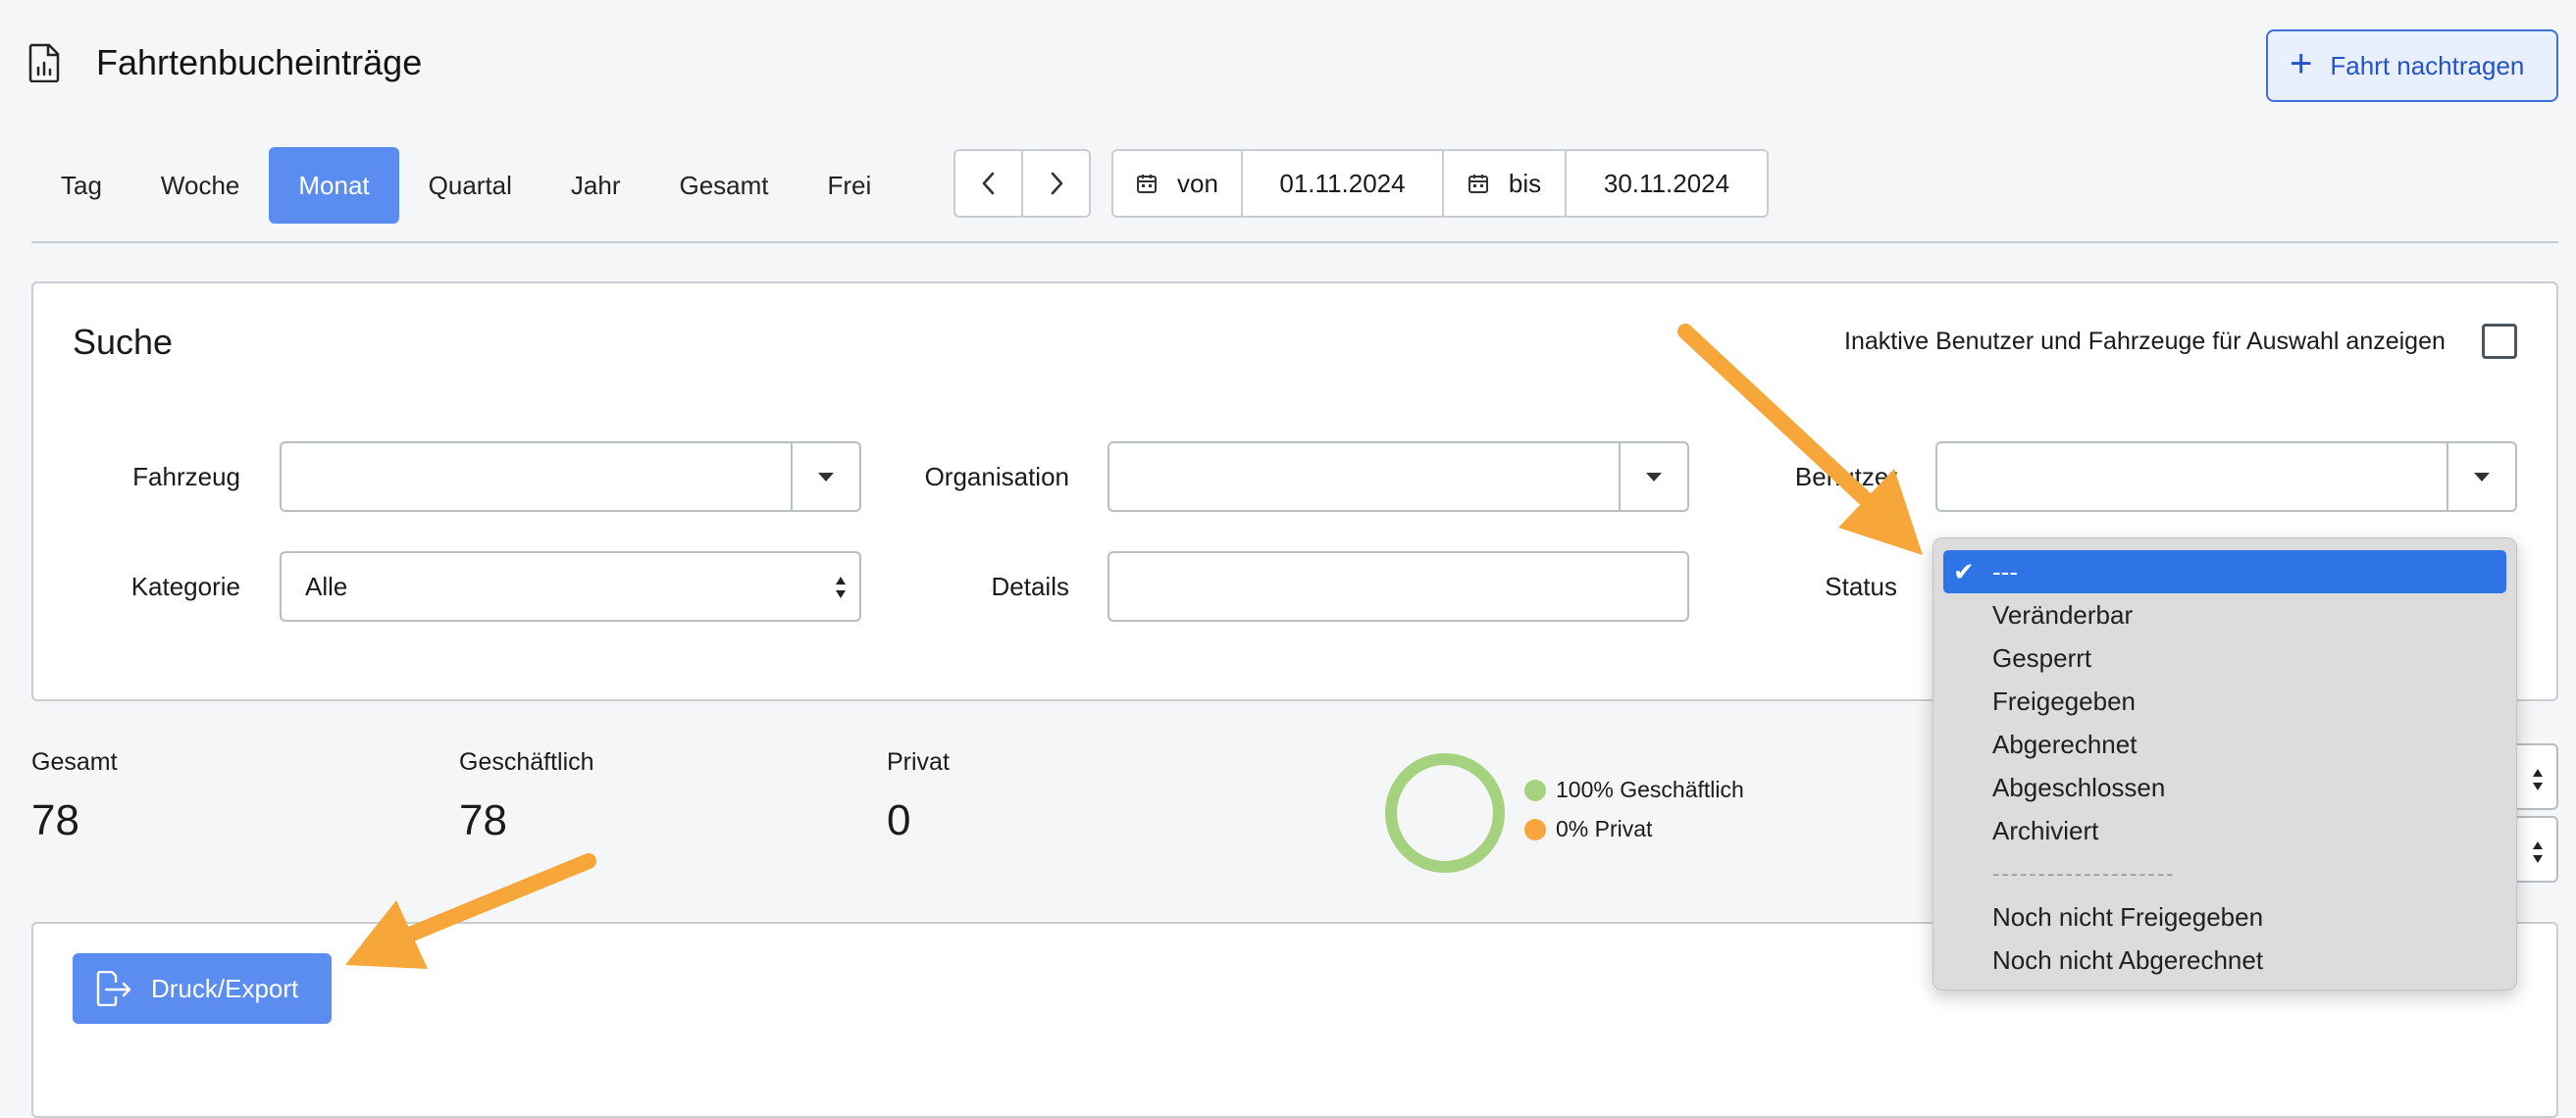 The image size is (2576, 1118). What do you see at coordinates (2226, 476) in the screenshot?
I see `user-select` at bounding box center [2226, 476].